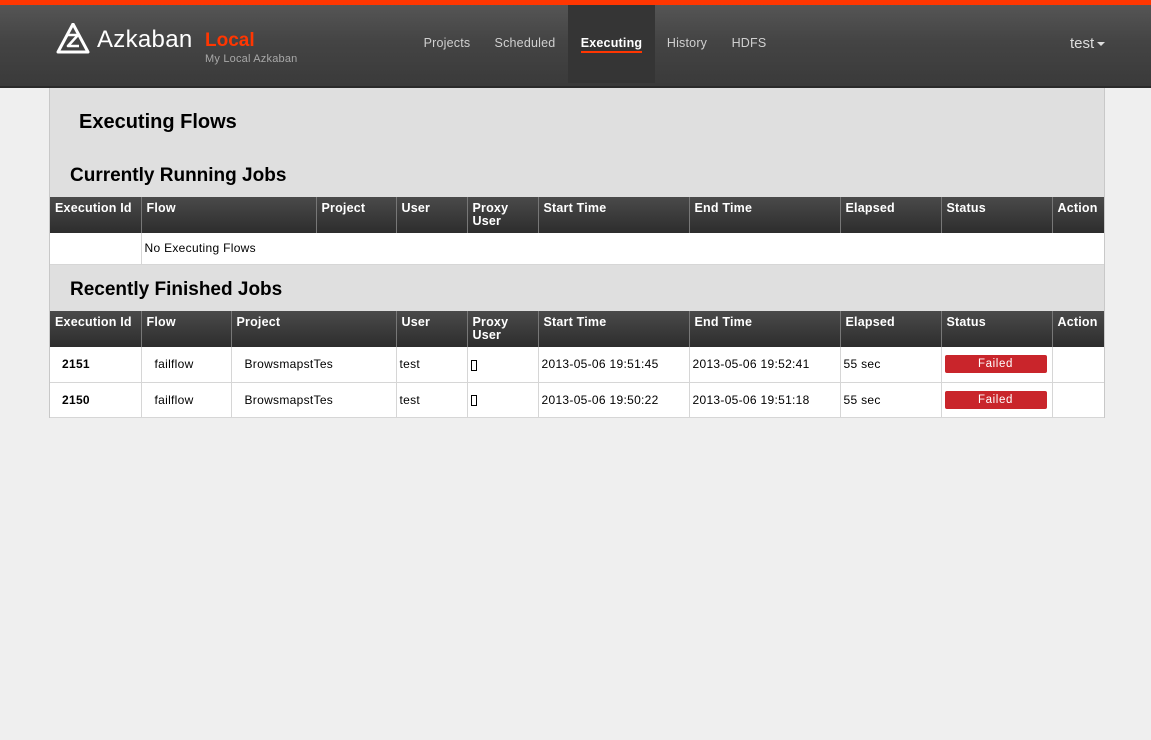 The image size is (1151, 740). I want to click on execution-id-link: 2150, so click(96, 400).